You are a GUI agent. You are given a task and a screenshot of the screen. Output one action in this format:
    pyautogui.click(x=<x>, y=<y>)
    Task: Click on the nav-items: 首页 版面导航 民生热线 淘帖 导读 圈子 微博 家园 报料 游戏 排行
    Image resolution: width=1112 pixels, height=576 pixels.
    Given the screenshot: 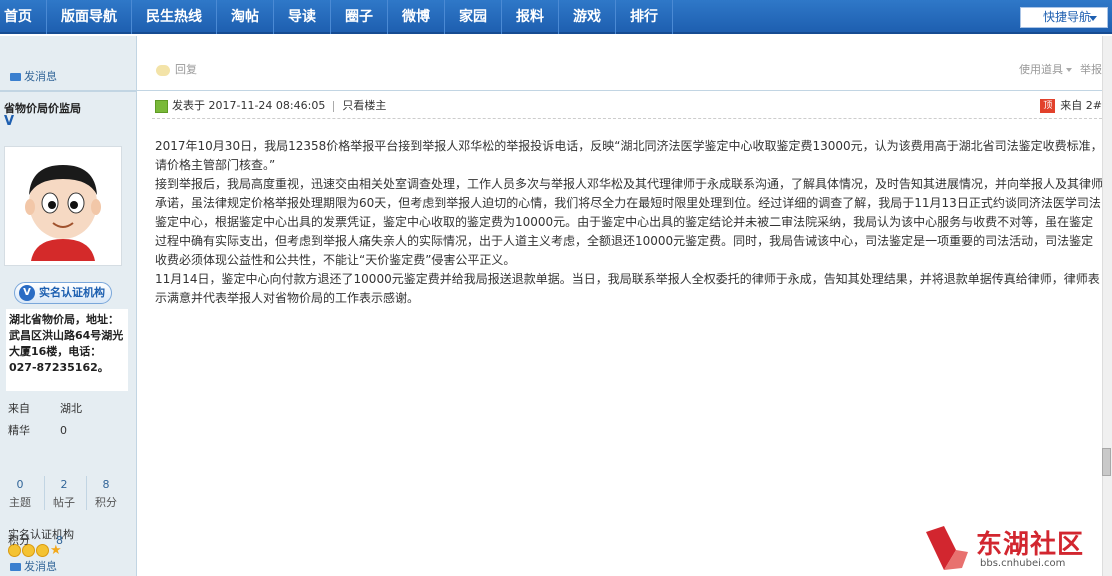 What is the action you would take?
    pyautogui.click(x=336, y=17)
    